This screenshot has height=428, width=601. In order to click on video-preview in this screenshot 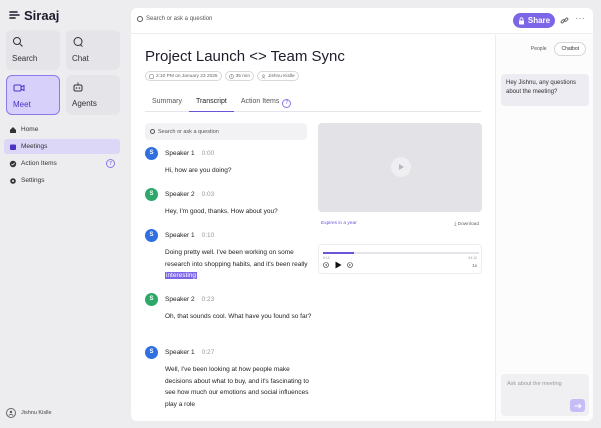, I will do `click(400, 167)`.